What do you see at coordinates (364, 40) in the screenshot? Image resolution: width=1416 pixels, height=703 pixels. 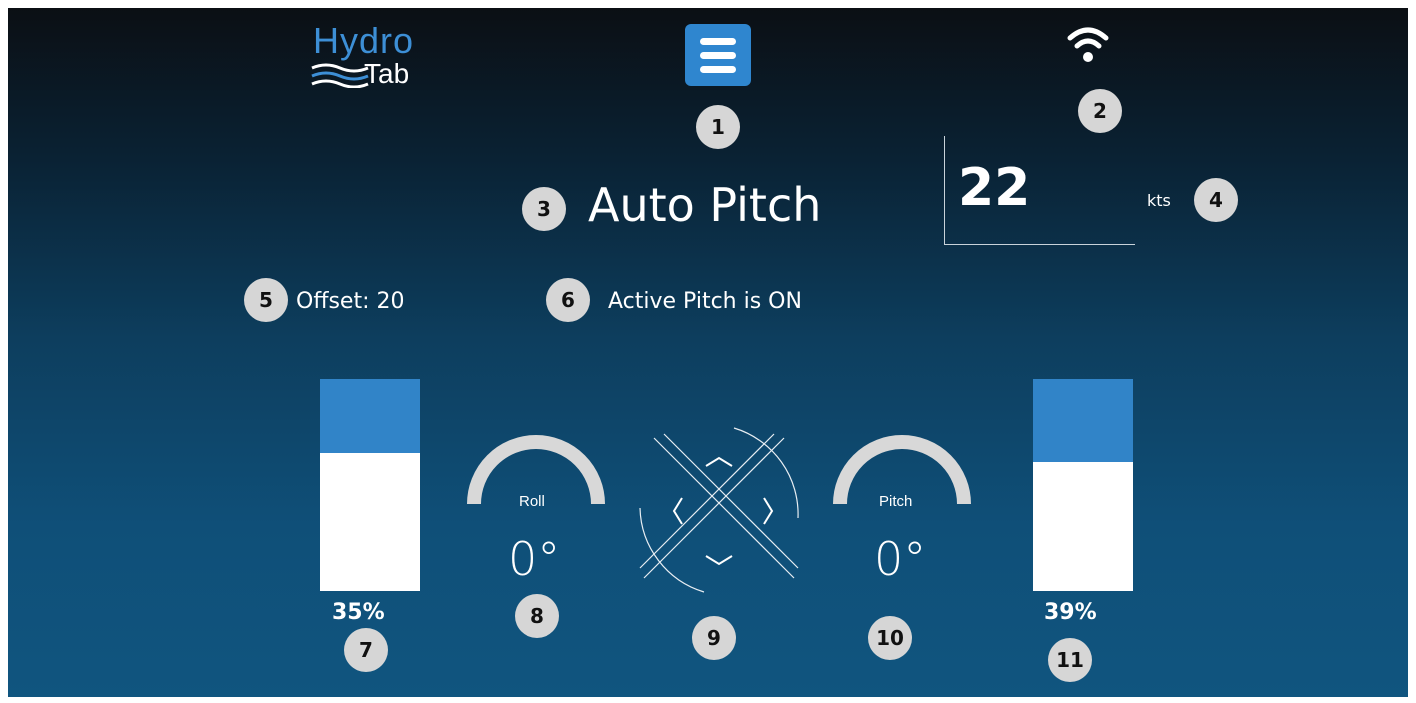 I see `logo-hydro-text: Hydro` at bounding box center [364, 40].